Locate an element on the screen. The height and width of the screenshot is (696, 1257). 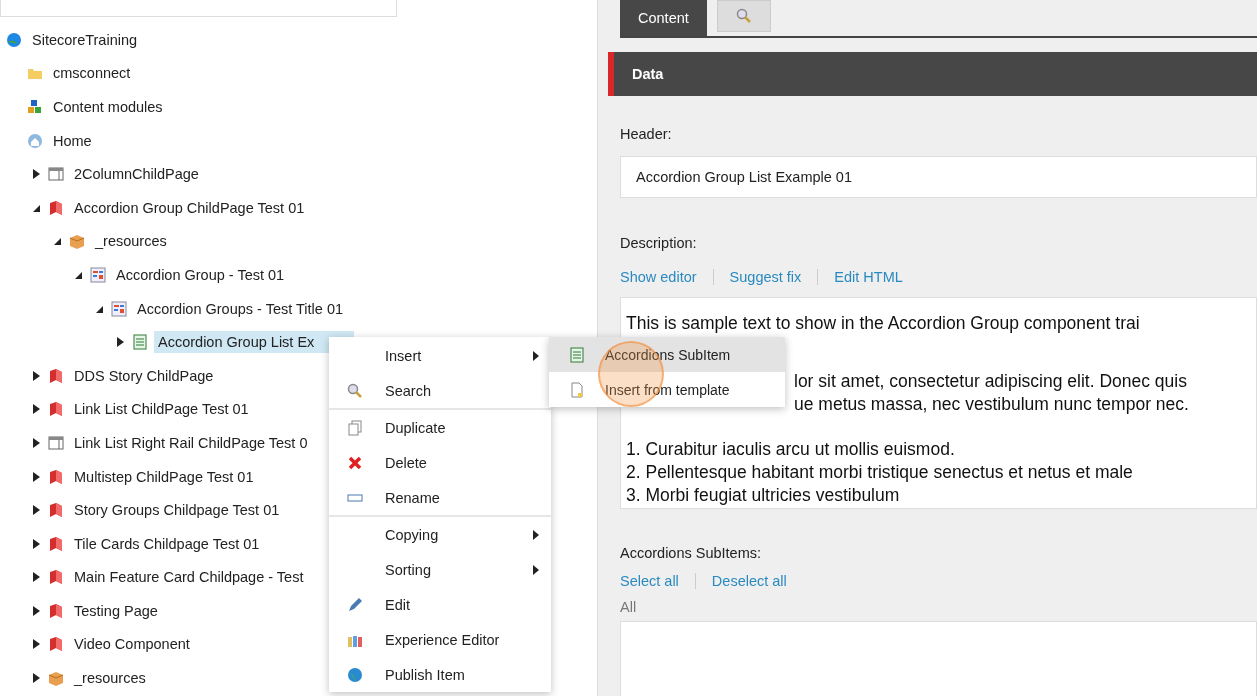
tree-item: DDS Story ChildPage is located at coordinates (144, 375).